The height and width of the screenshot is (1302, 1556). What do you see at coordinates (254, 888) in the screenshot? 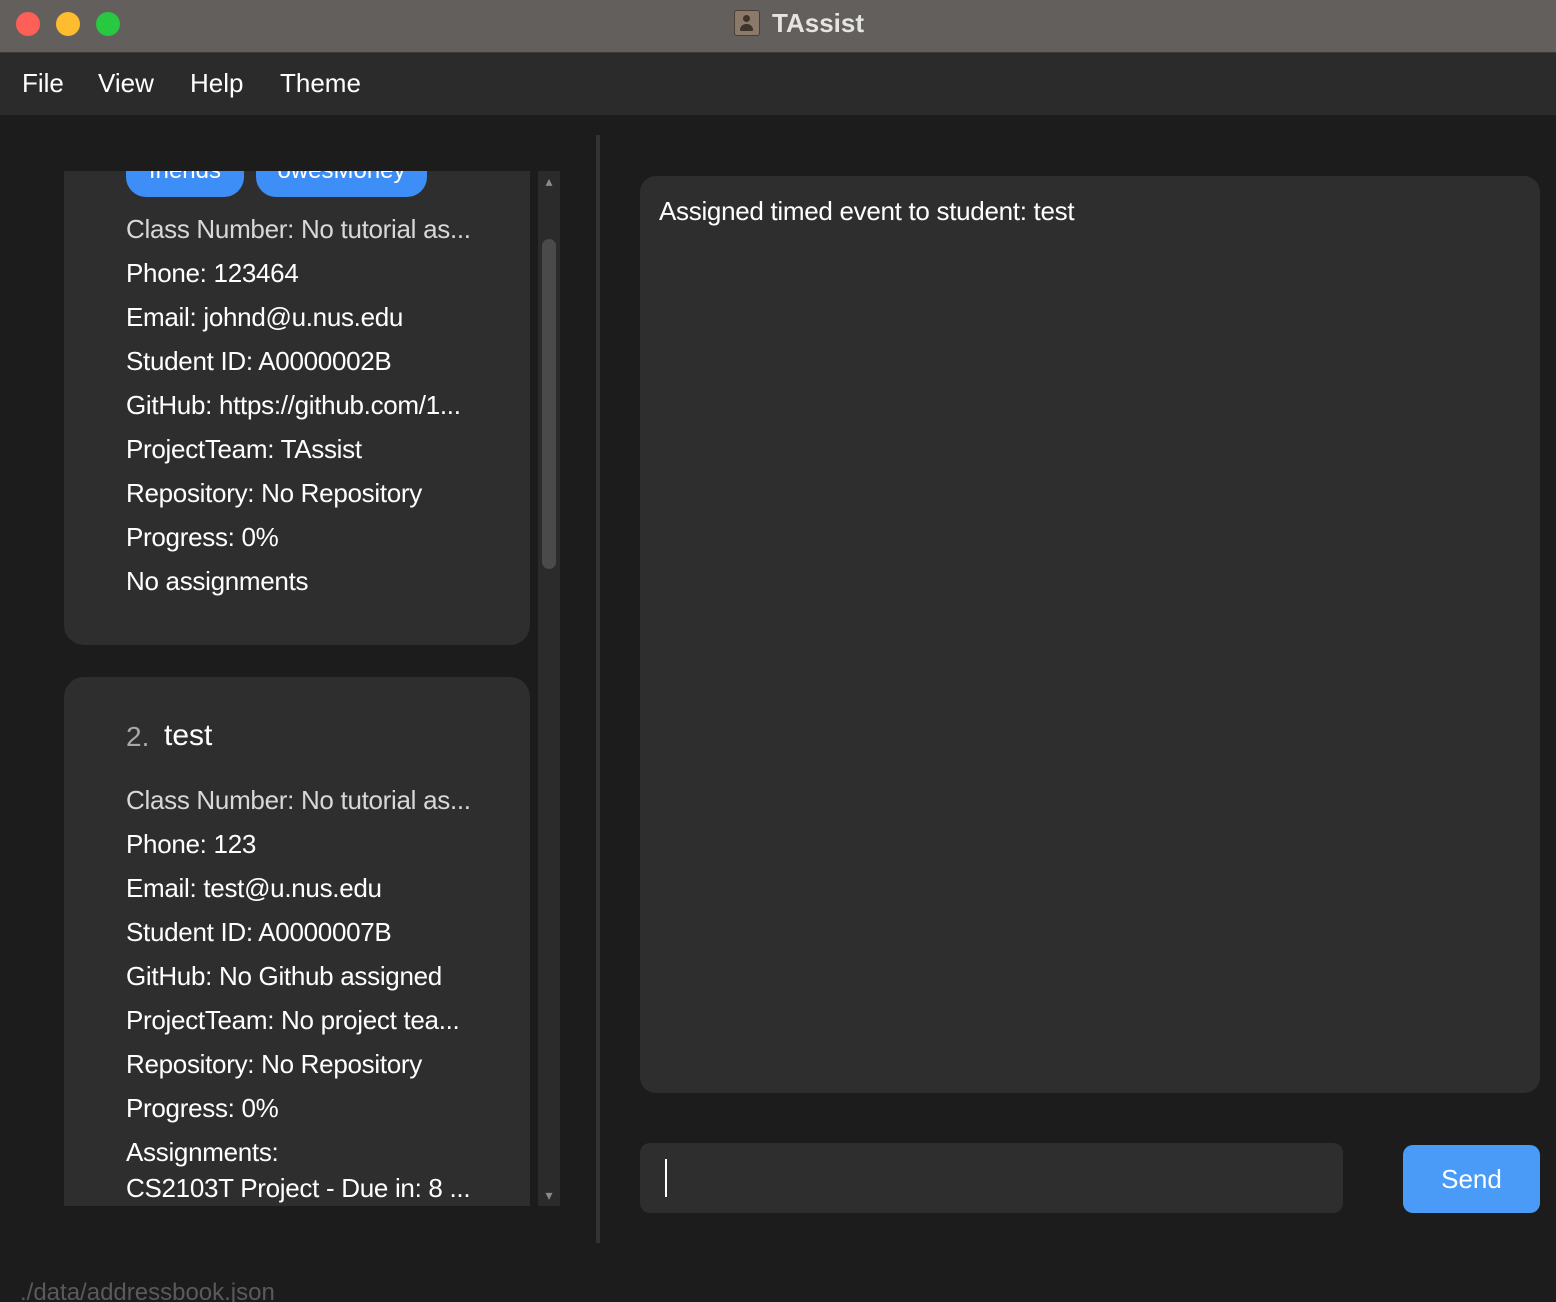
I see `student-email: Email: test@u.nus.edu` at bounding box center [254, 888].